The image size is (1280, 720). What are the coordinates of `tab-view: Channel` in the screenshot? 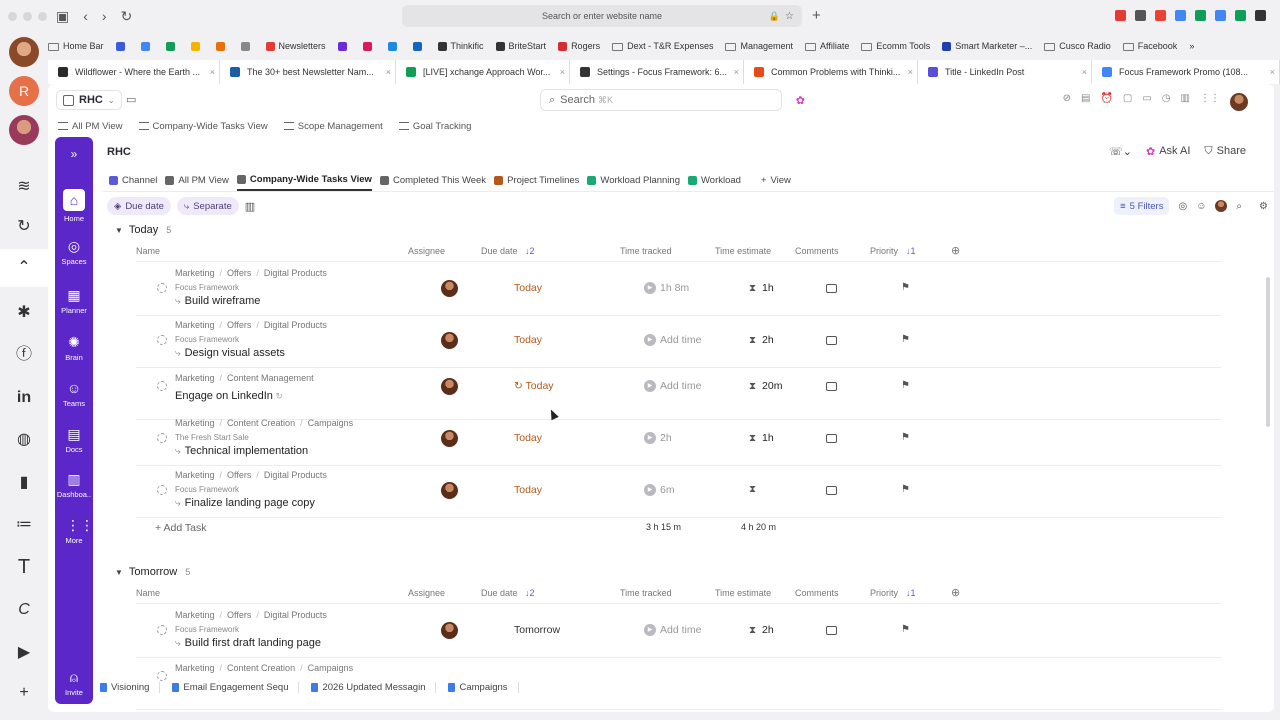 It's located at (133, 180).